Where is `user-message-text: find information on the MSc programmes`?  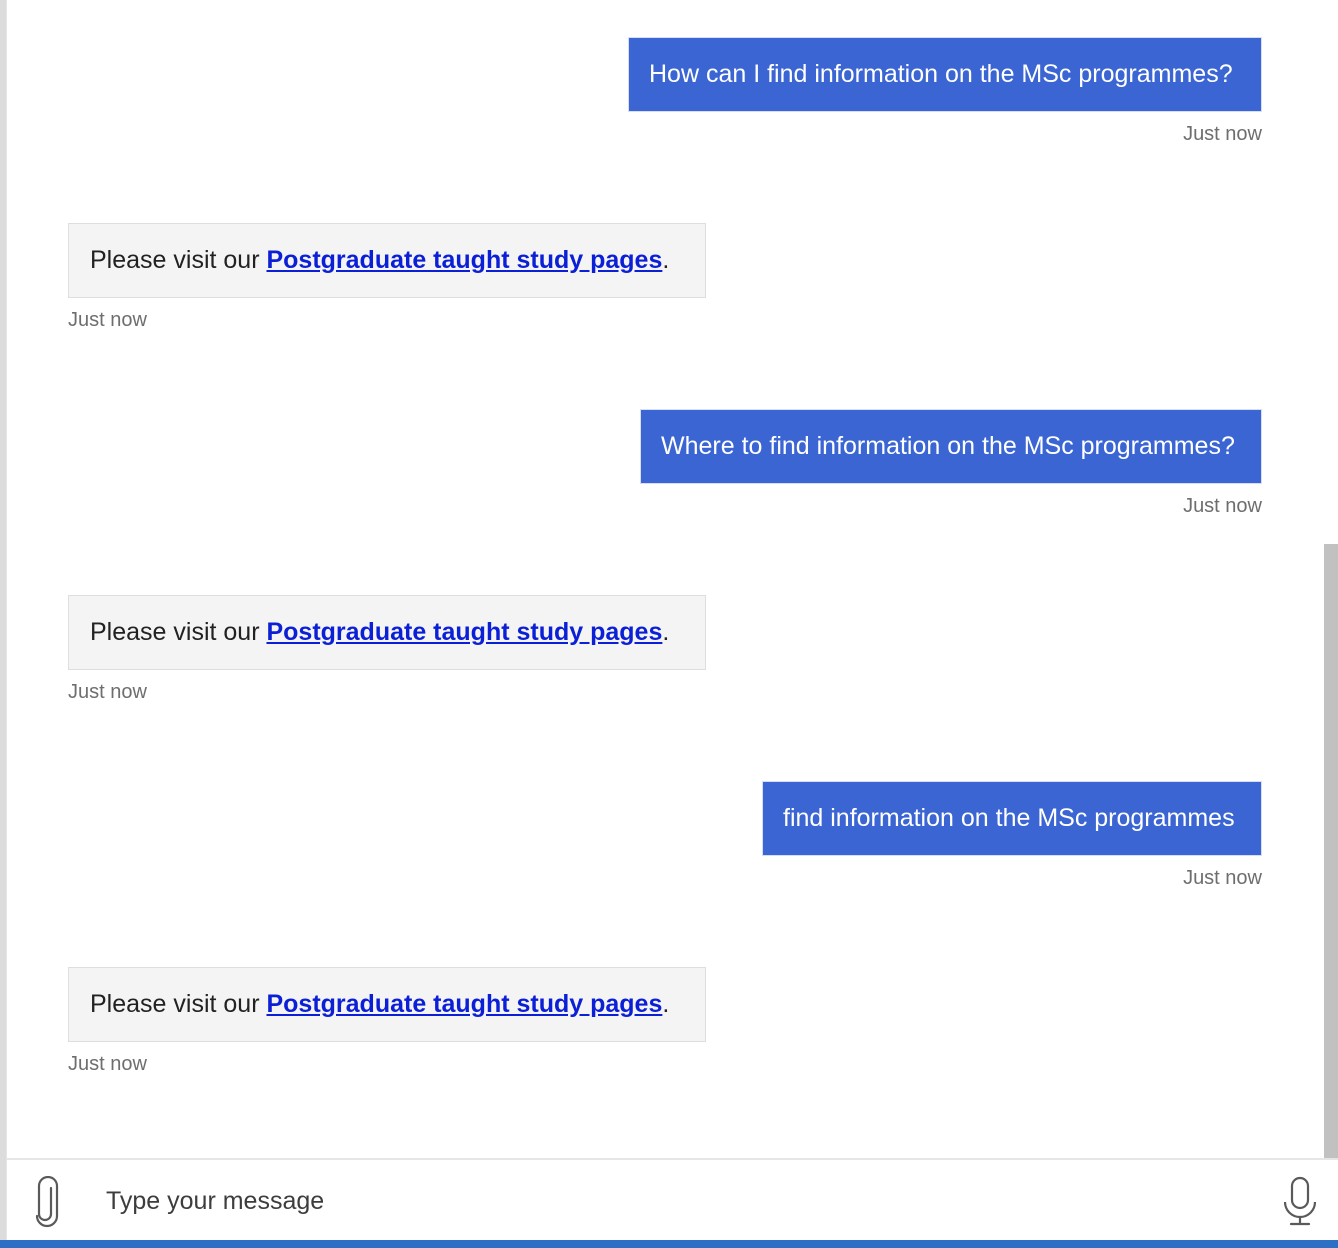
user-message-text: find information on the MSc programmes is located at coordinates (1009, 818).